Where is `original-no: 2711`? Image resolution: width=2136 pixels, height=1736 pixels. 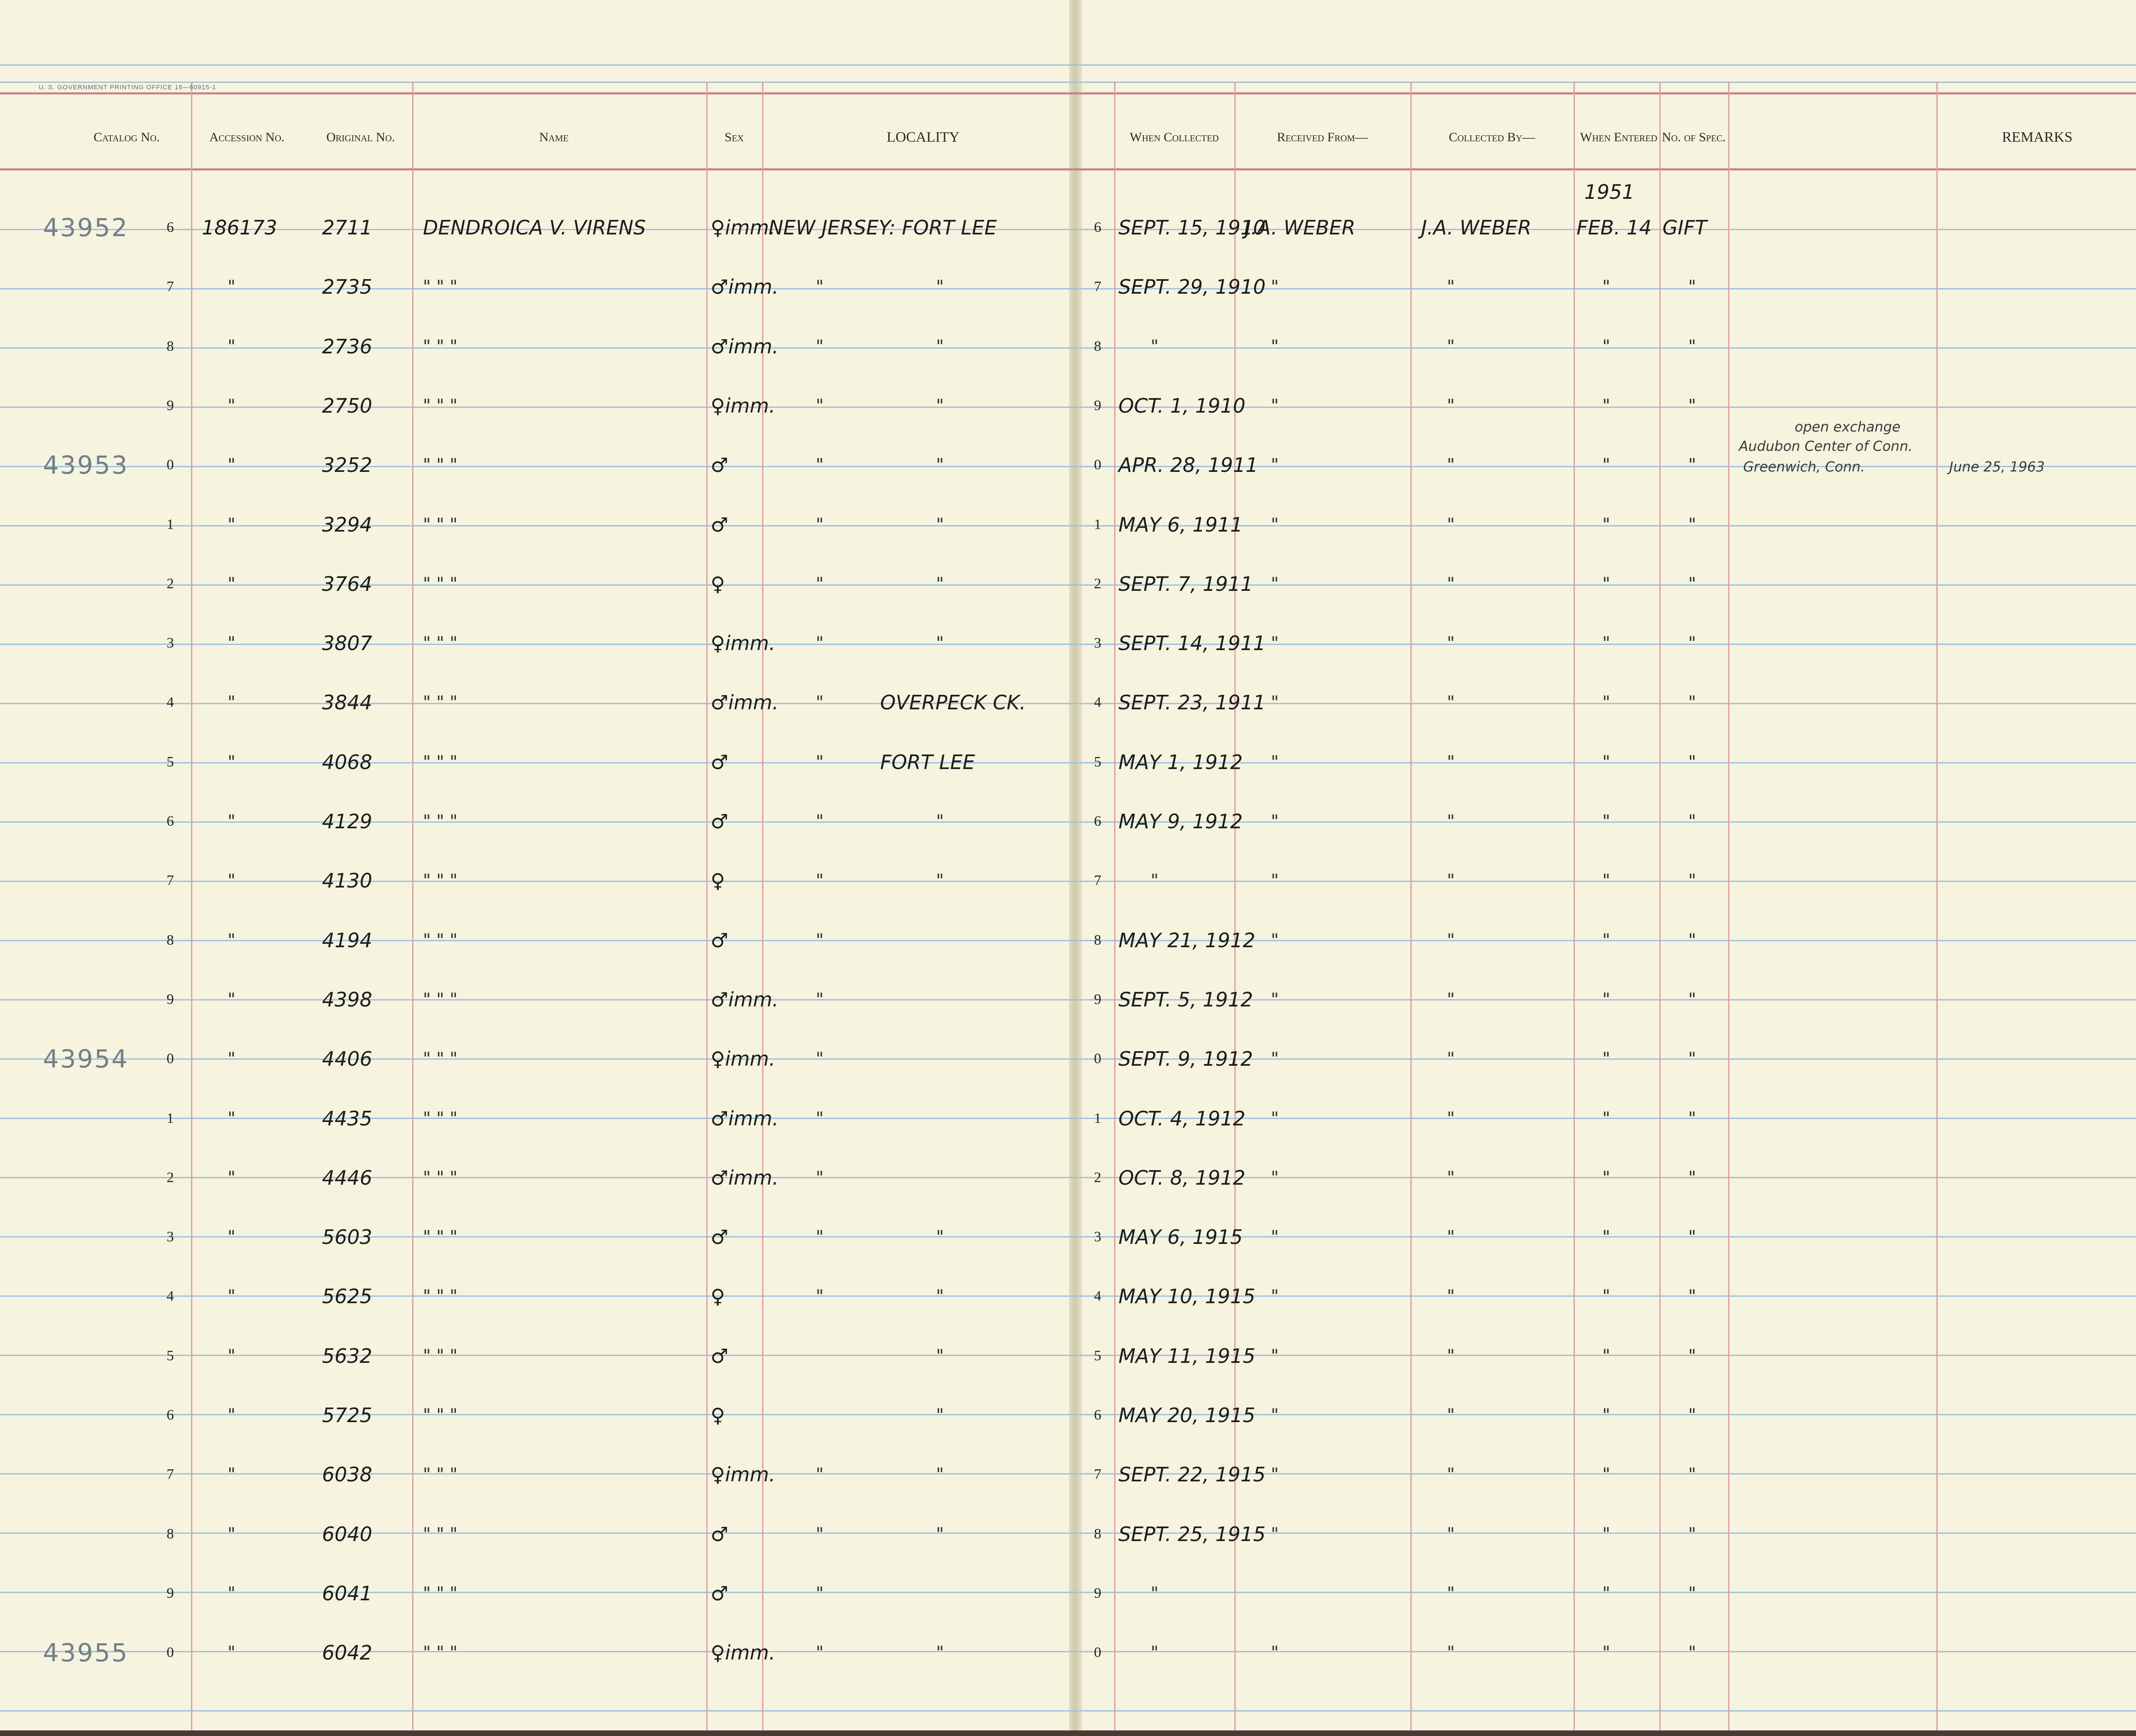 original-no: 2711 is located at coordinates (347, 227).